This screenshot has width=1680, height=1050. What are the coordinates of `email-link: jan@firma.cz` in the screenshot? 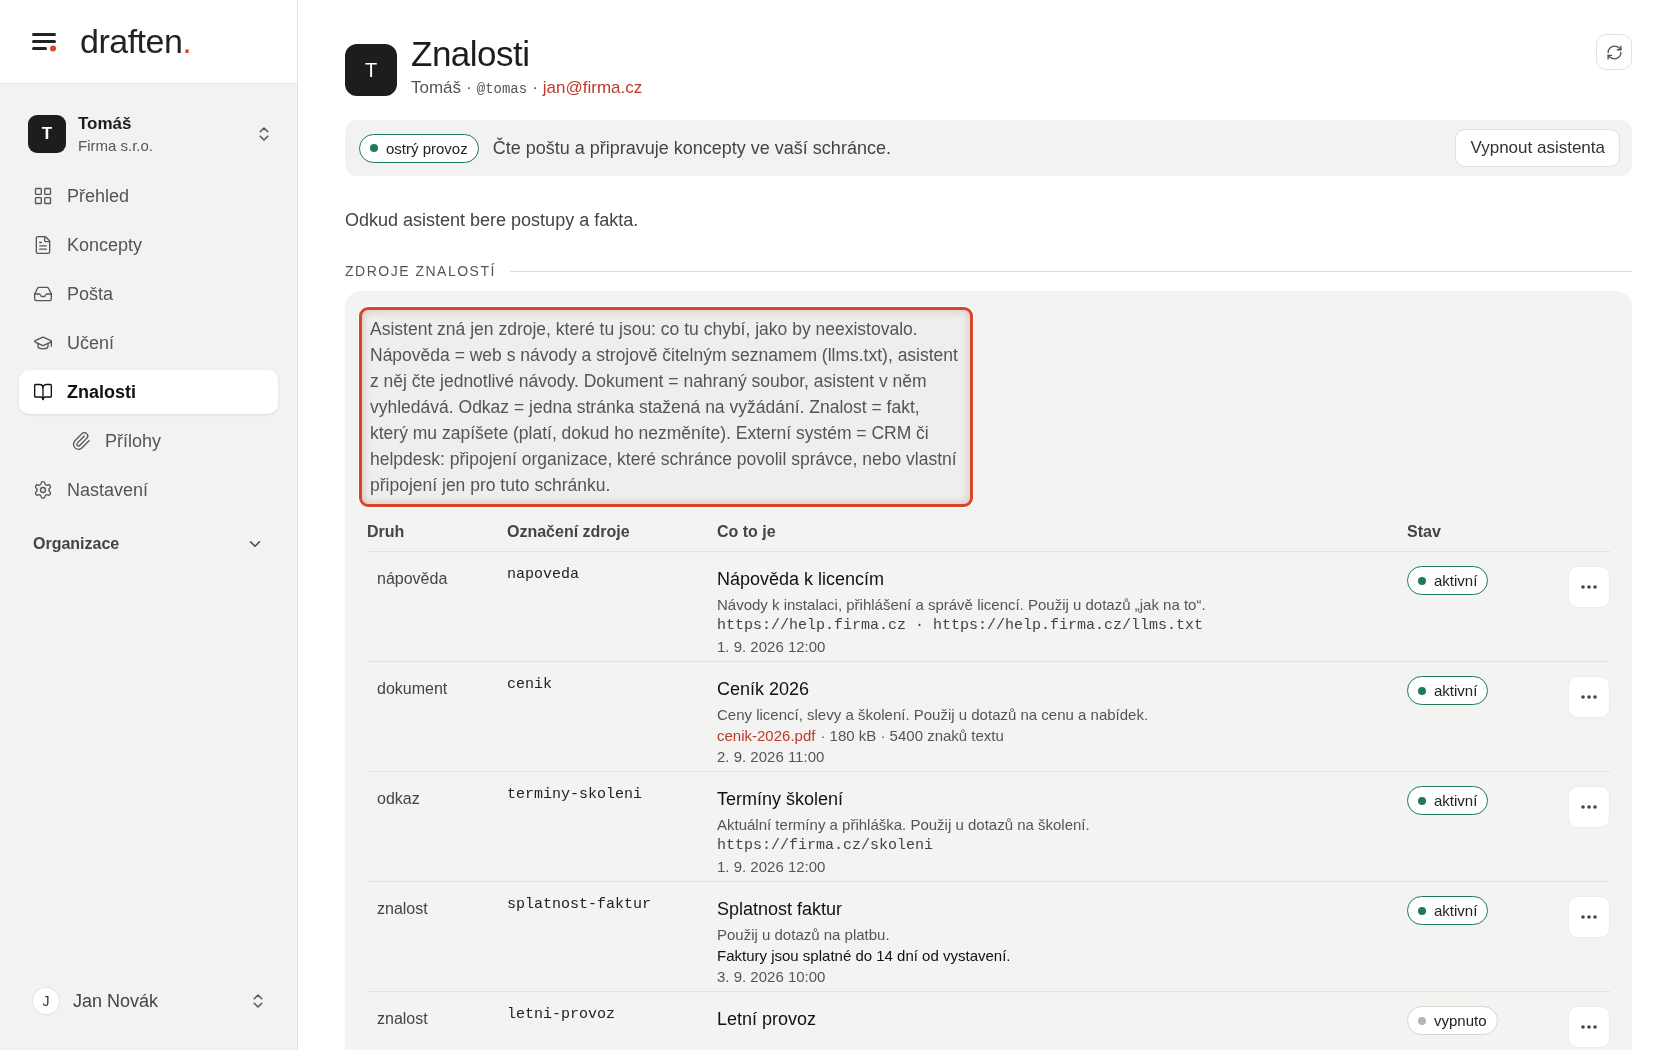 It's located at (592, 88).